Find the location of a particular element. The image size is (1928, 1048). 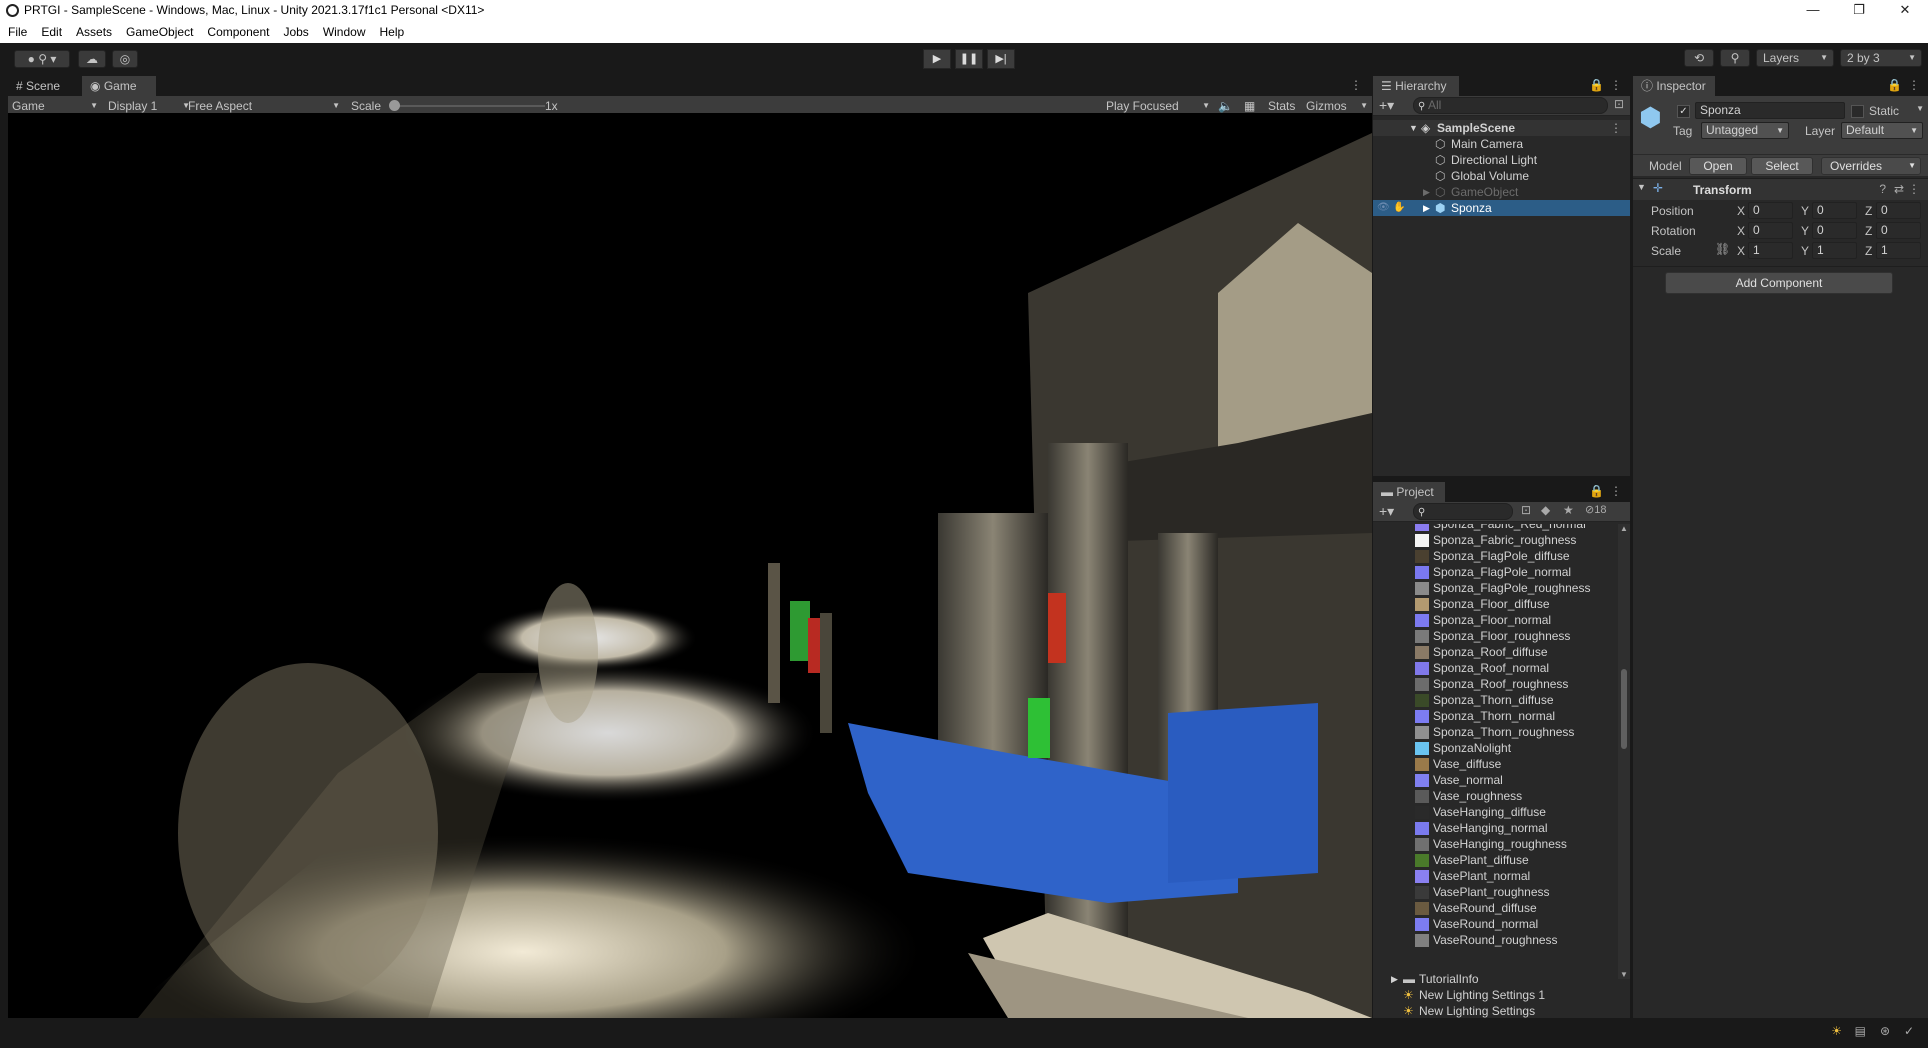

favorite-icon: ★ is located at coordinates (1568, 510).